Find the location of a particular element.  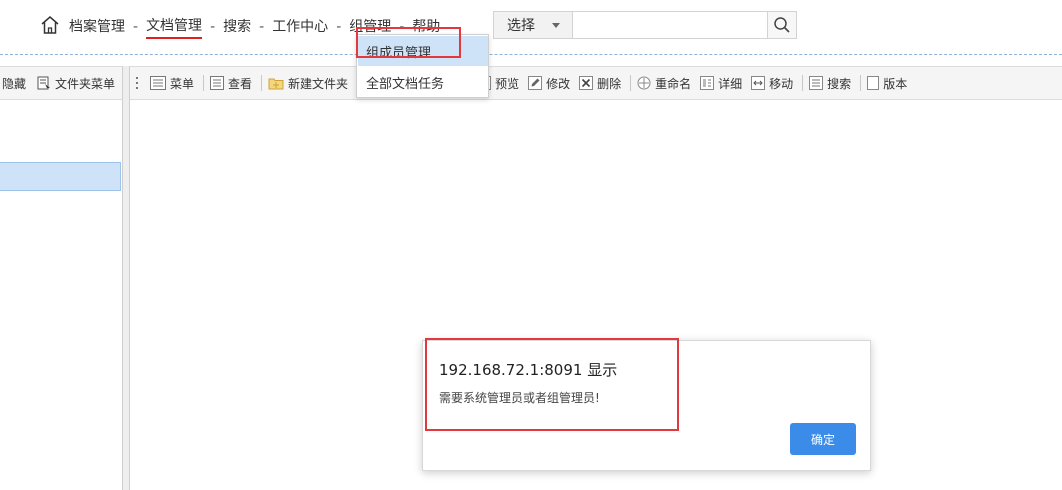

version-label: 版本 is located at coordinates (895, 83).